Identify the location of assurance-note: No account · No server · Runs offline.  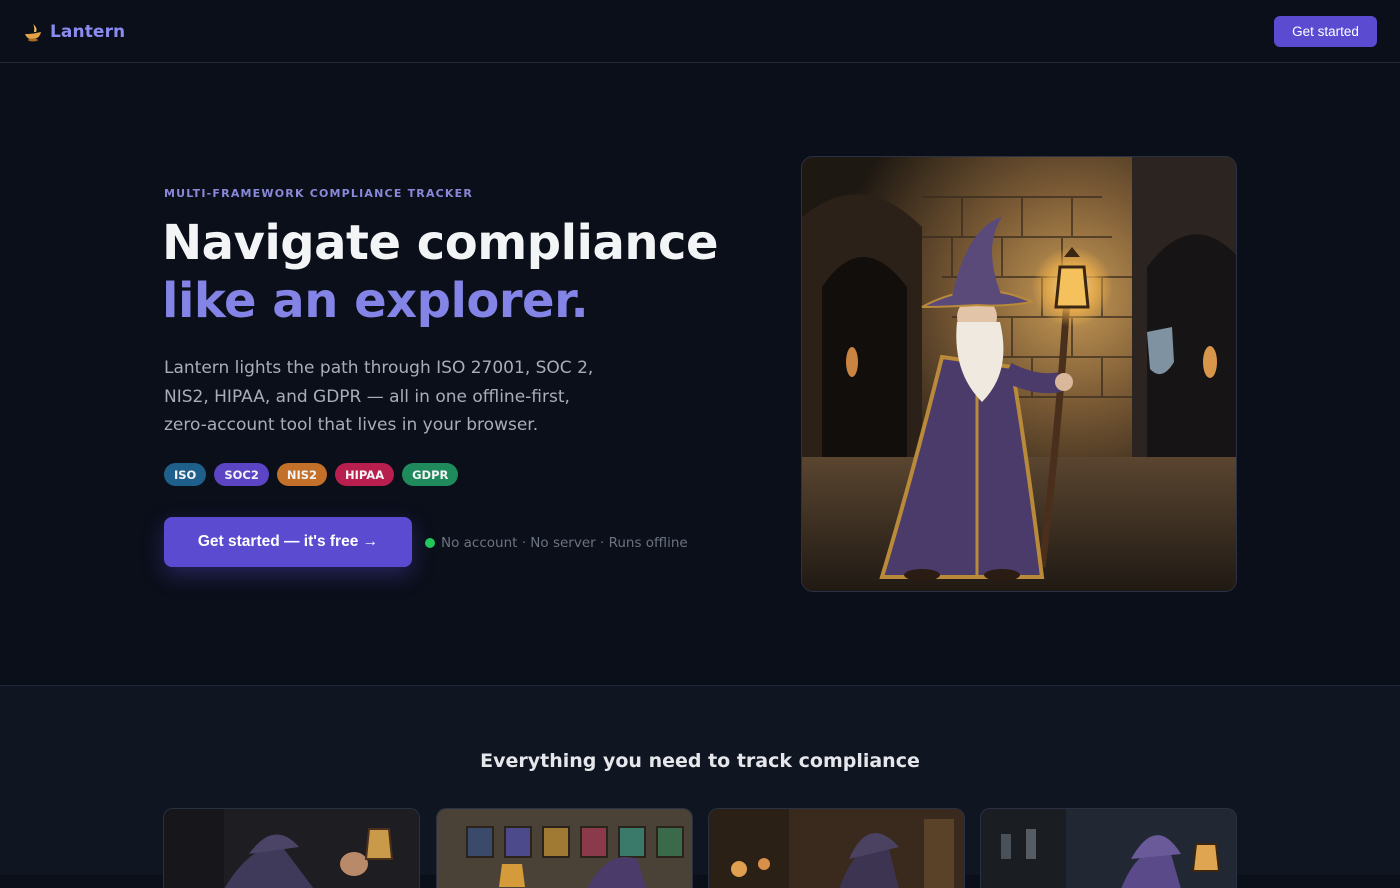
(556, 543).